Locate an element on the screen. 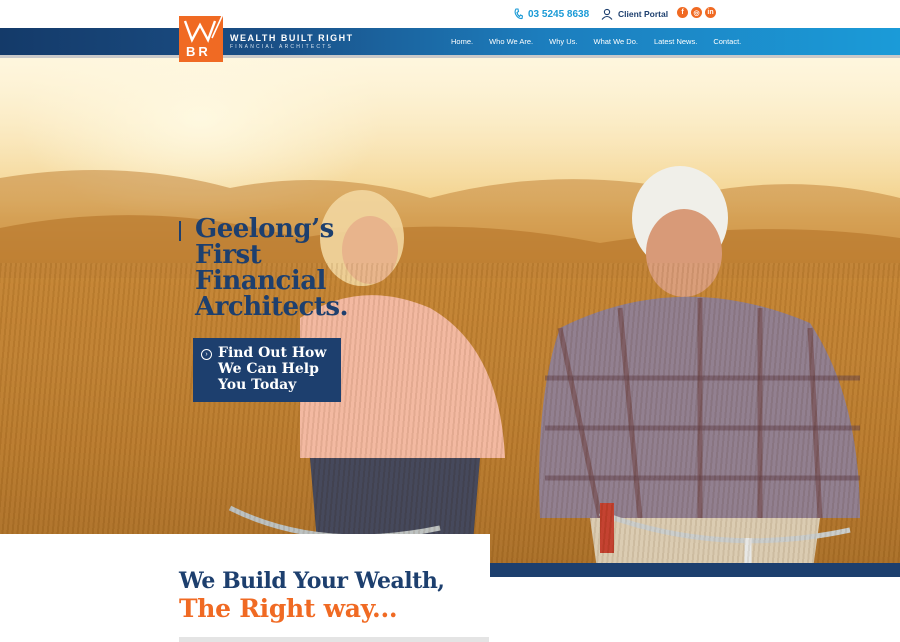  headline-accent-bar is located at coordinates (180, 231).